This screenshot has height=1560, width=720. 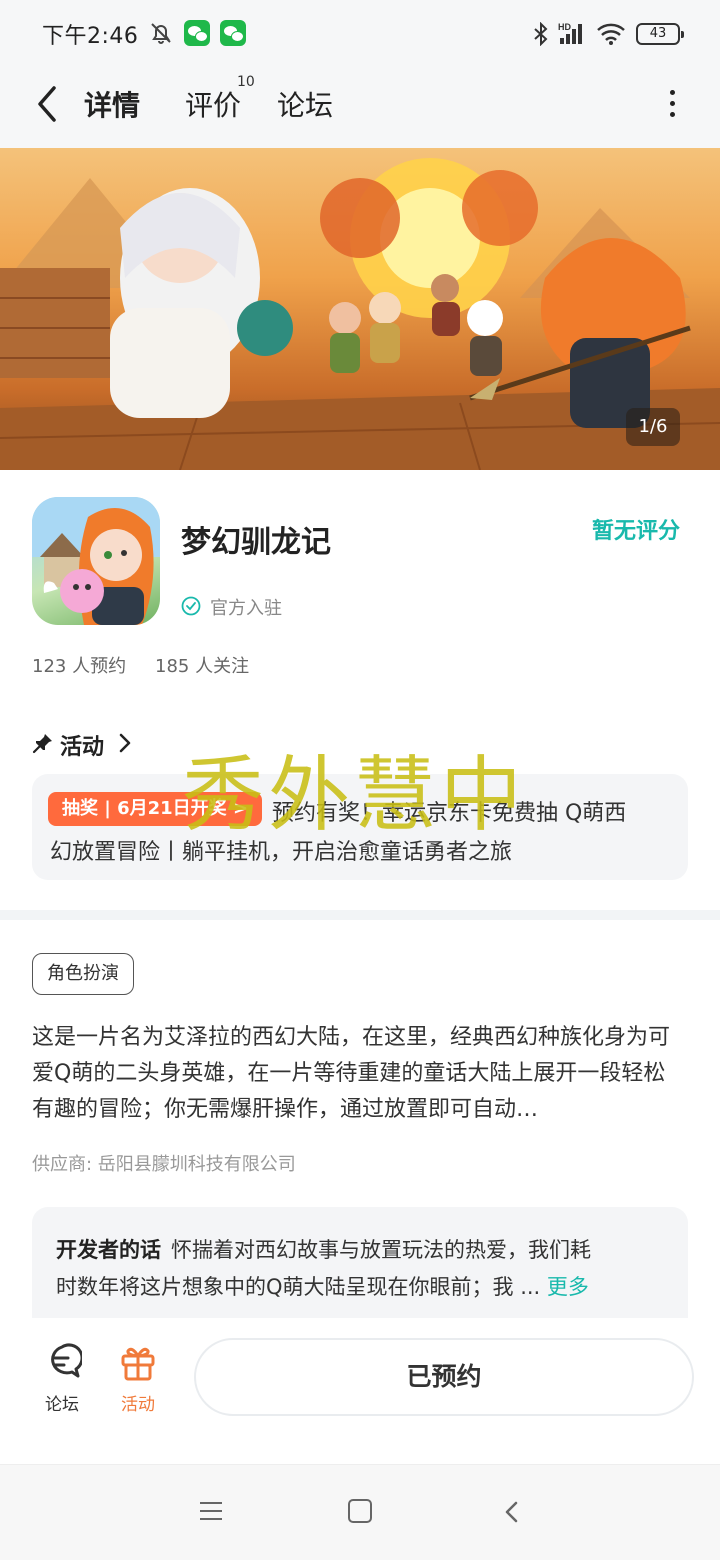 I want to click on developer-note-line2: 时数年将这片想象中的Q萌大陆呈现在你眼前；我 ... 更多, so click(x=322, y=1286).